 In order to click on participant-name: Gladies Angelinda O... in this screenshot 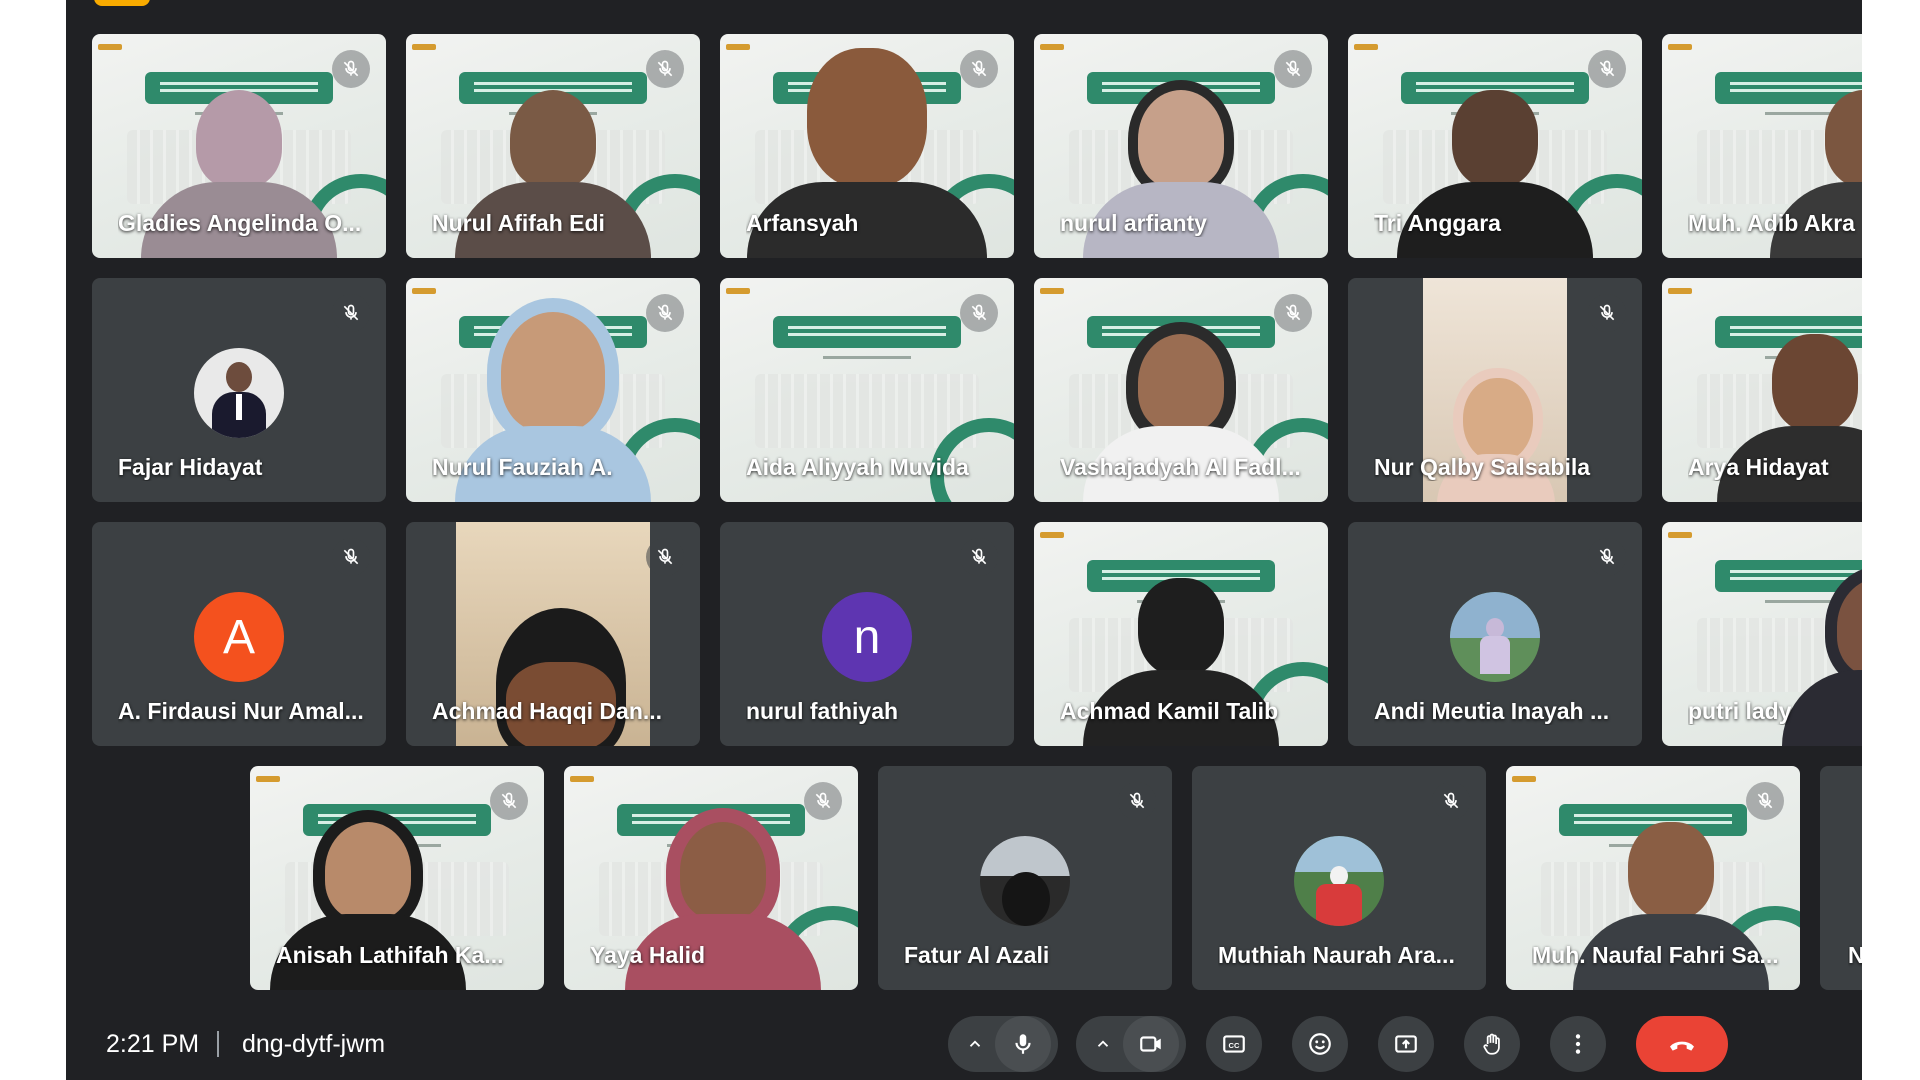, I will do `click(240, 223)`.